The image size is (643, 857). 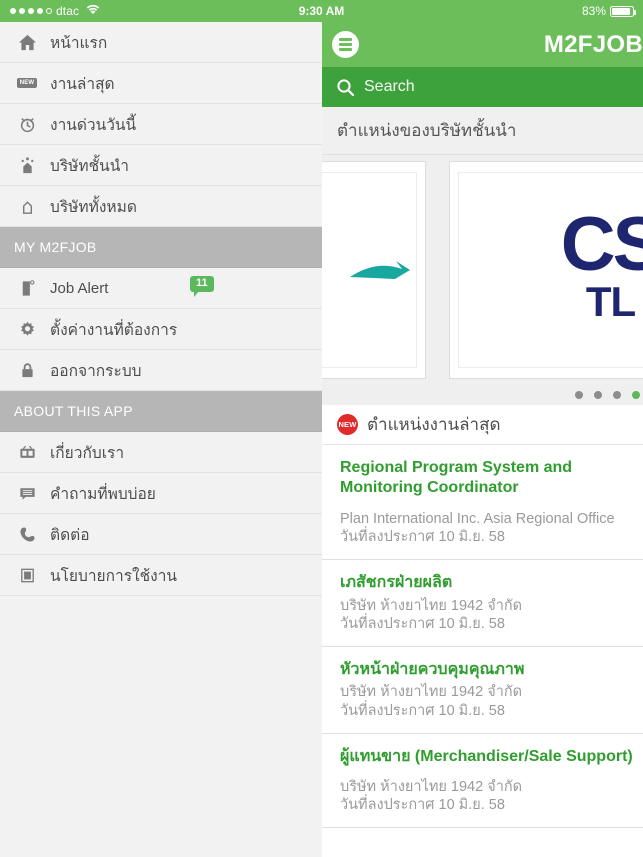 What do you see at coordinates (27, 329) in the screenshot?
I see `gear-icon` at bounding box center [27, 329].